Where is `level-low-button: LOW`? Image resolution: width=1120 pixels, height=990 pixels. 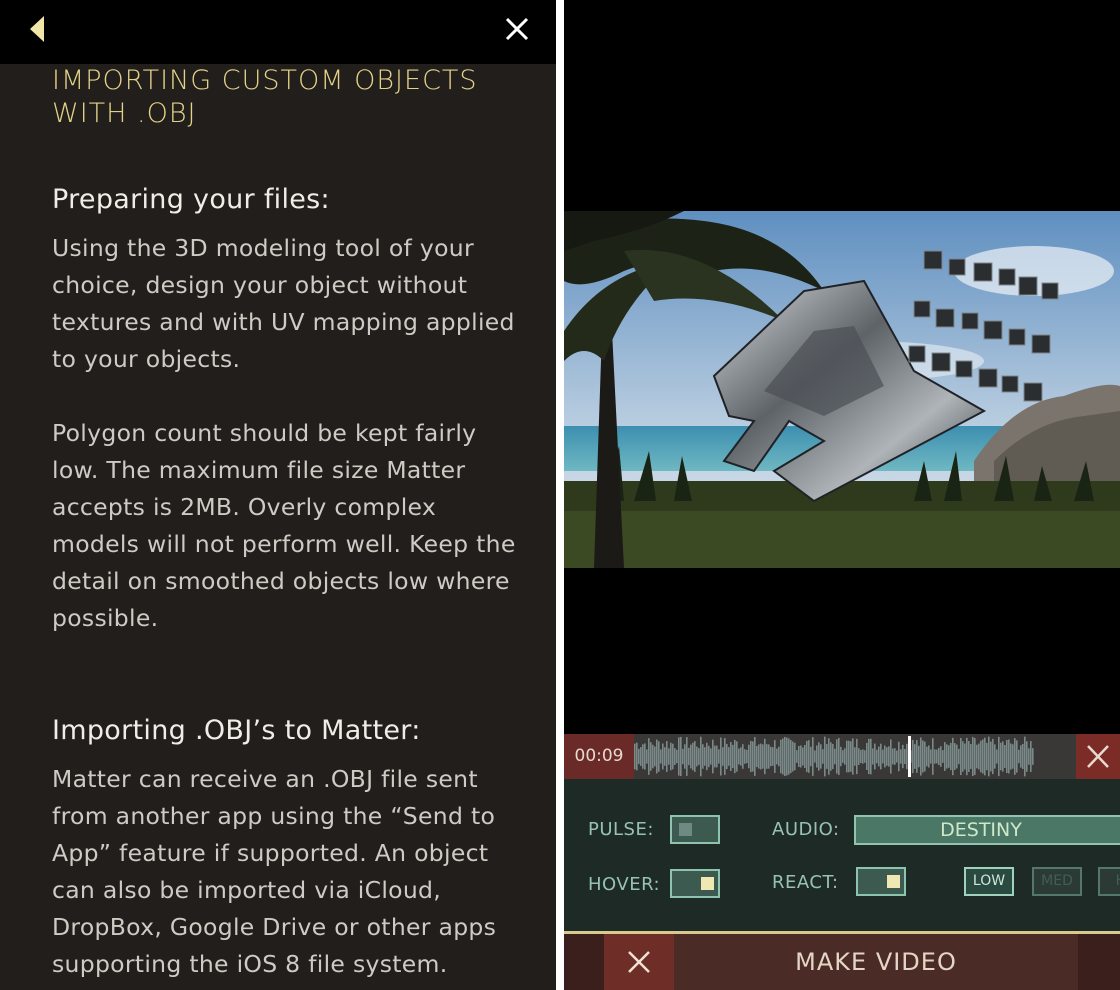 level-low-button: LOW is located at coordinates (989, 881).